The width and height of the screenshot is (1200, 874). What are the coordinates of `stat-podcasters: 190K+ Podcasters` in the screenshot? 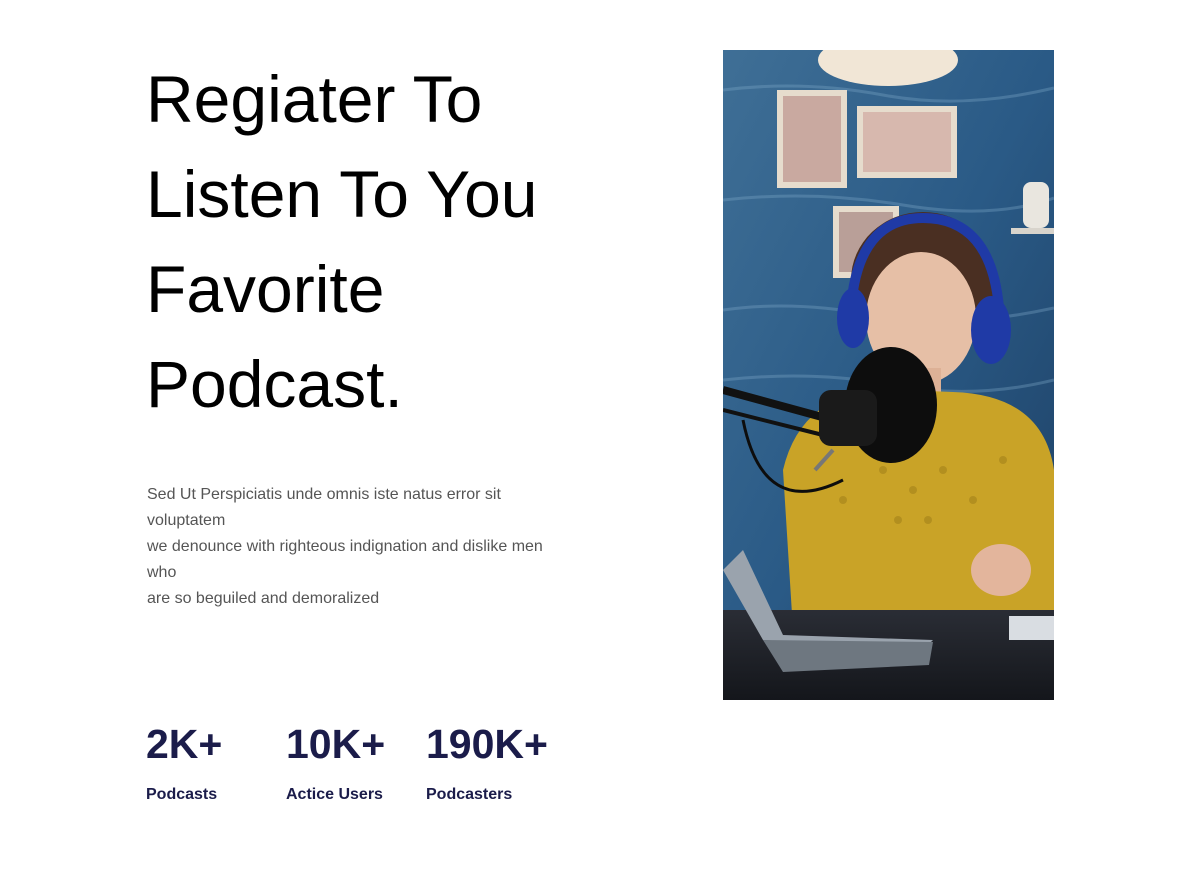 It's located at (487, 761).